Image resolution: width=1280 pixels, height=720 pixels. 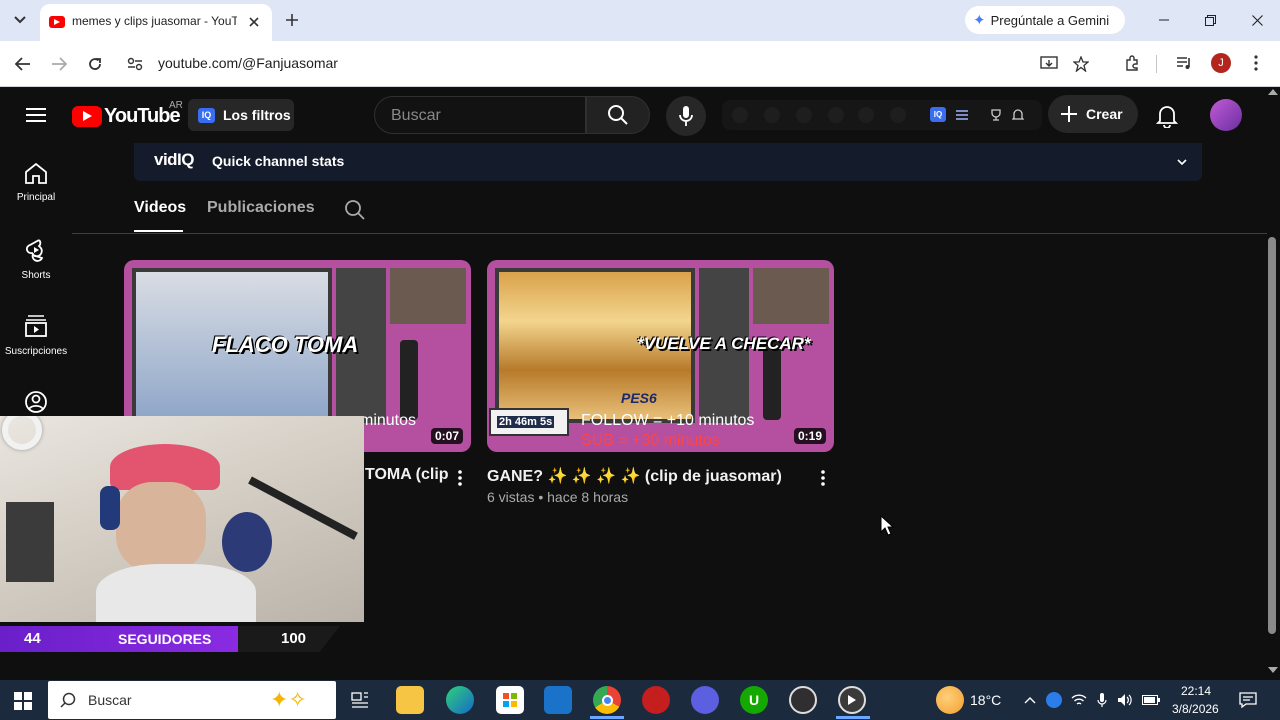 I want to click on channel-search-button, so click(x=355, y=210).